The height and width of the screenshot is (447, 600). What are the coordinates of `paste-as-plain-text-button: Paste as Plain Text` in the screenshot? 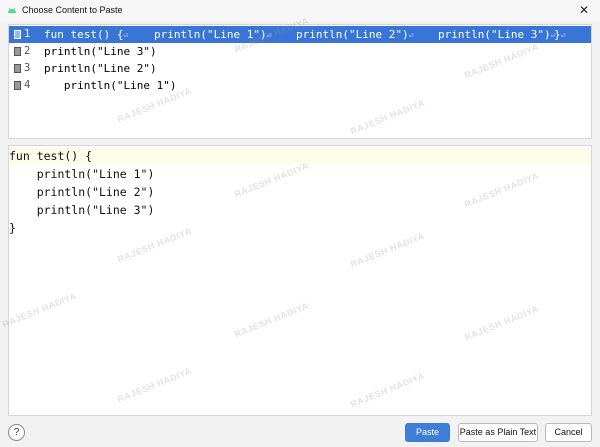 It's located at (498, 432).